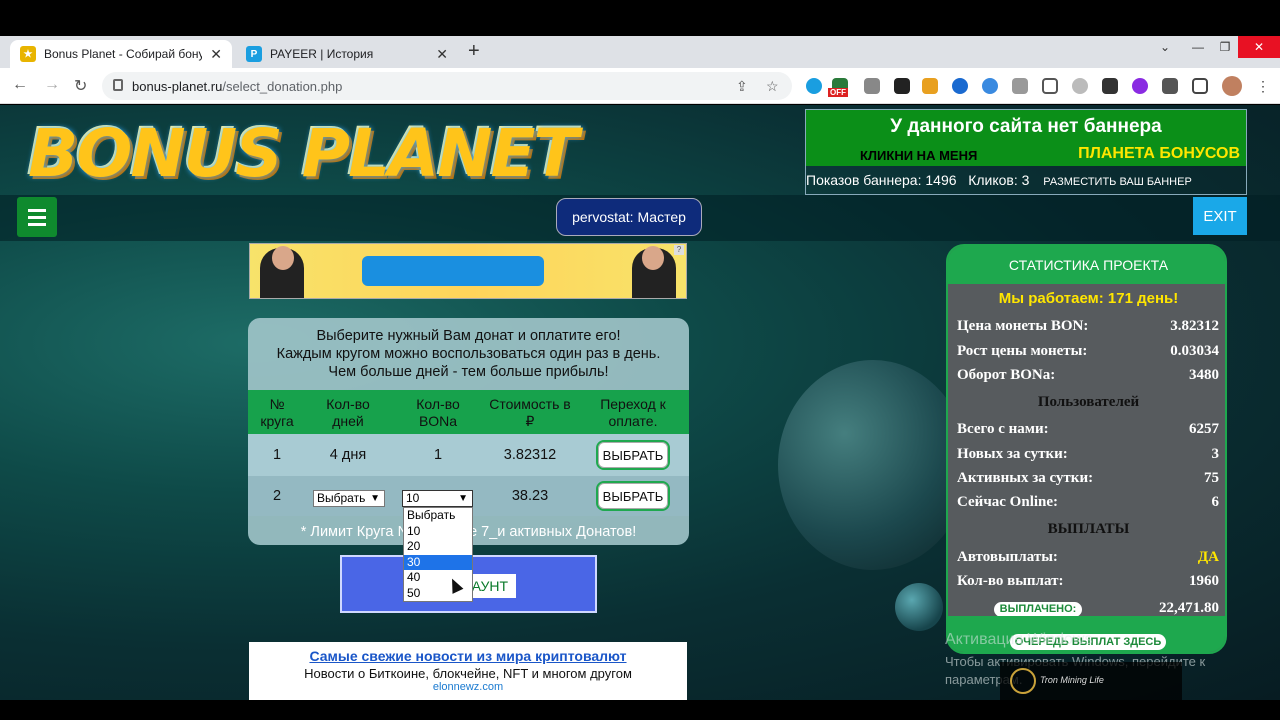 Image resolution: width=1280 pixels, height=720 pixels. What do you see at coordinates (742, 86) in the screenshot?
I see `share-icon: ⇪` at bounding box center [742, 86].